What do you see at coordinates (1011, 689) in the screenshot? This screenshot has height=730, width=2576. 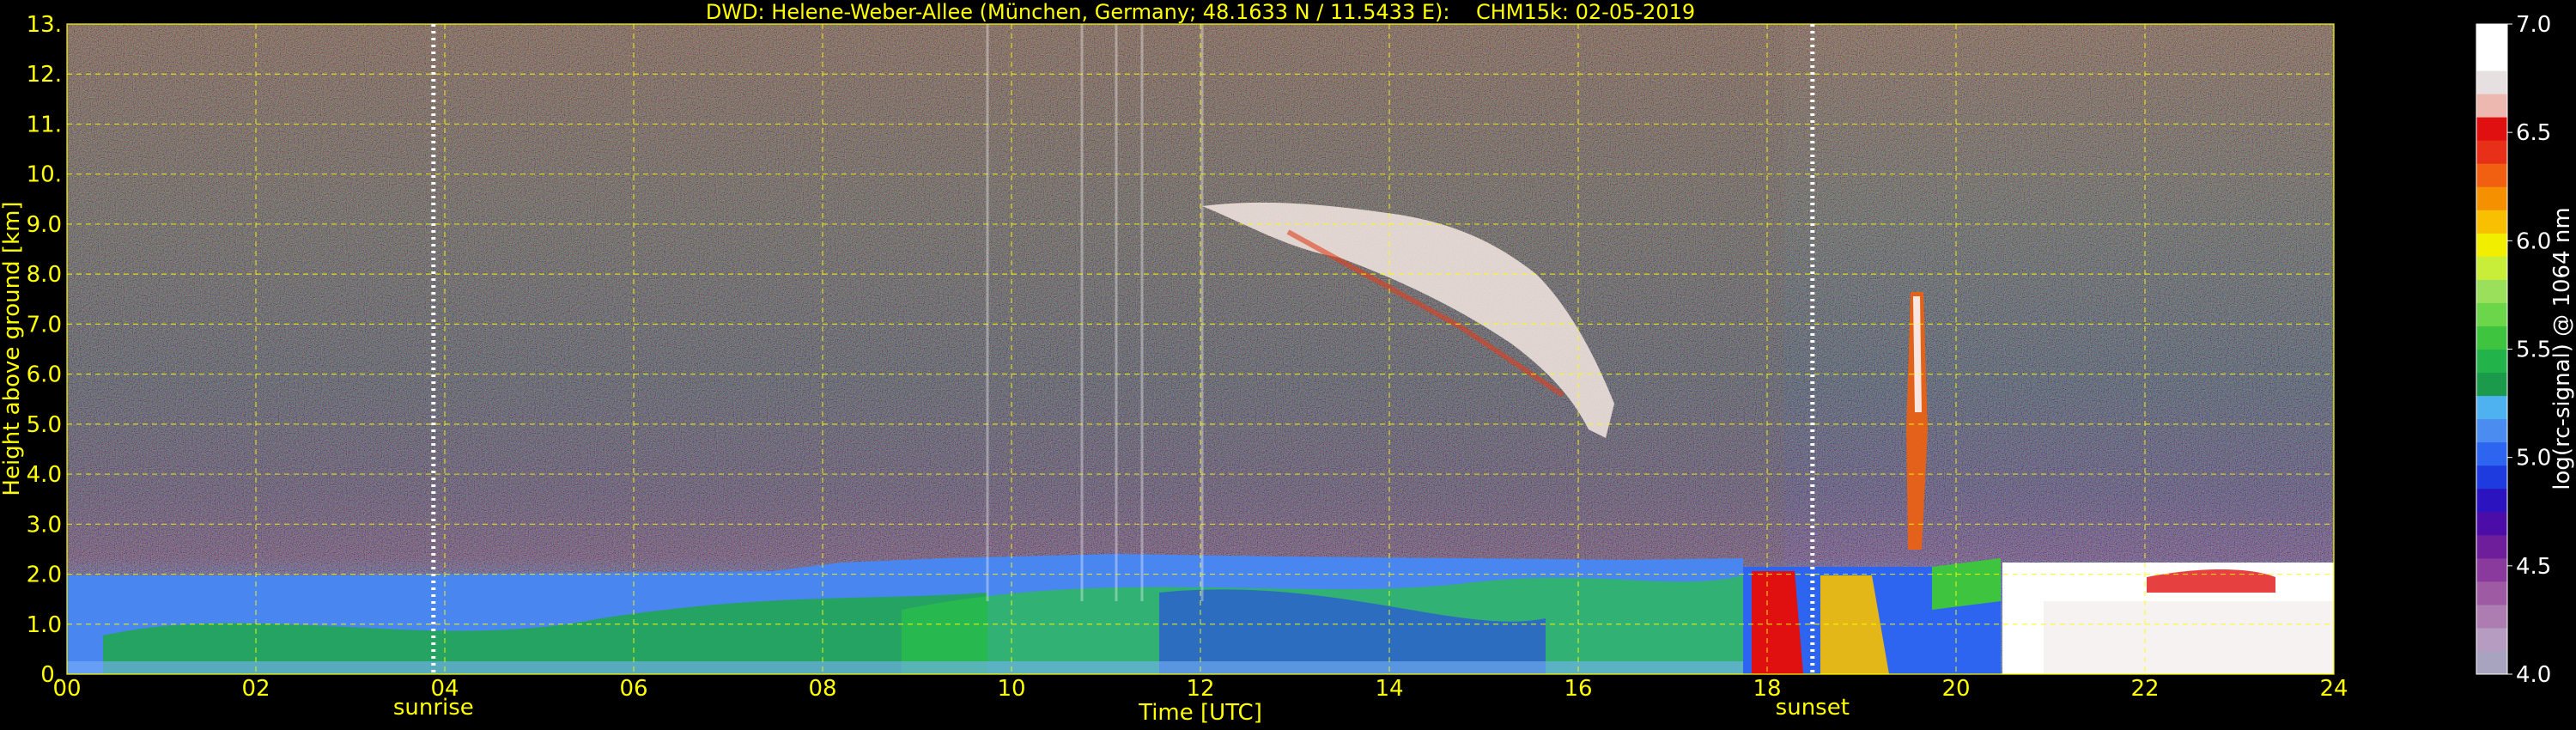 I see `x-tick-label: 10` at bounding box center [1011, 689].